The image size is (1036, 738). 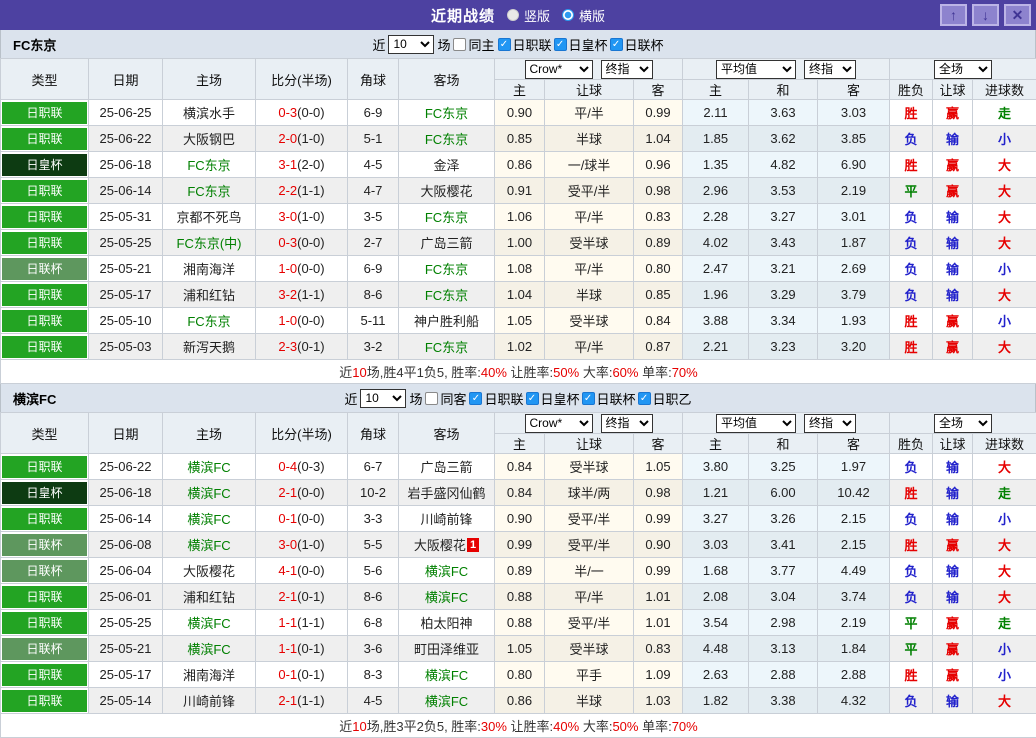 I want to click on filters: 近 10 场 同主 ✓日职联✓日皇杯✓日联杯, so click(x=517, y=44).